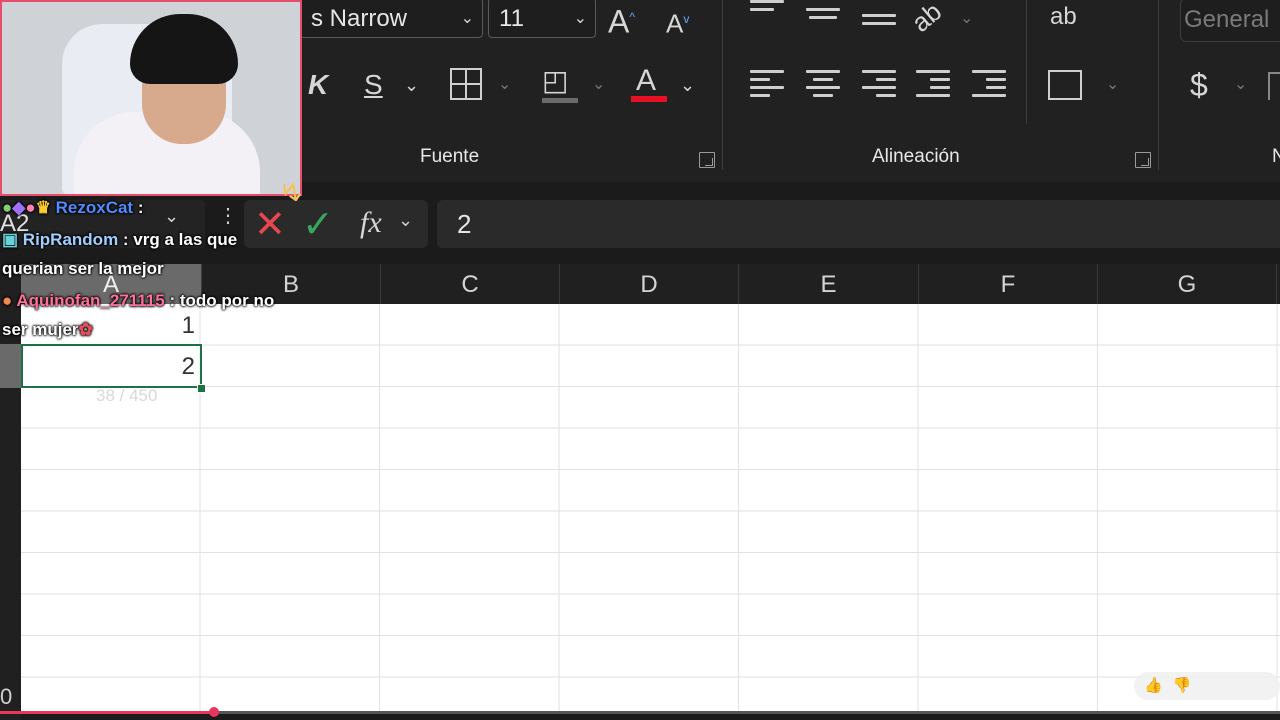  I want to click on column-header-g: G, so click(1187, 284).